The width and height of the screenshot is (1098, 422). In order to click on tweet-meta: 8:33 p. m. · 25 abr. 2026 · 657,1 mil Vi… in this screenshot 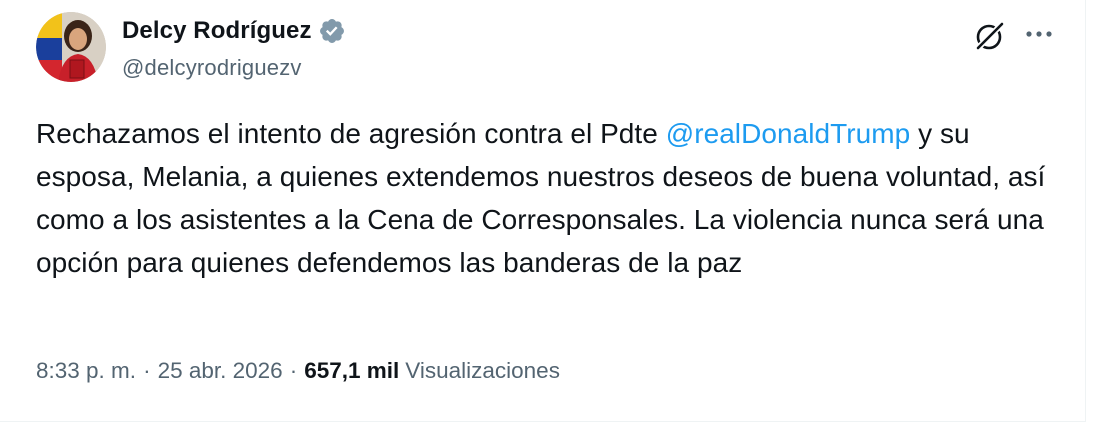, I will do `click(298, 371)`.